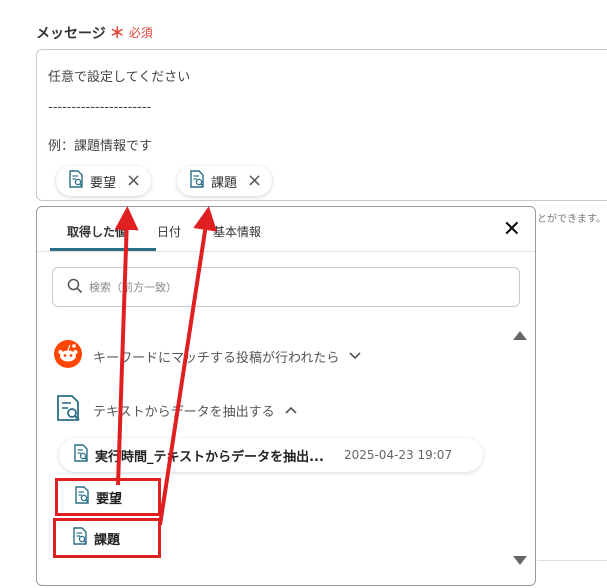 This screenshot has width=607, height=588. What do you see at coordinates (355, 356) in the screenshot?
I see `chevron-down-icon` at bounding box center [355, 356].